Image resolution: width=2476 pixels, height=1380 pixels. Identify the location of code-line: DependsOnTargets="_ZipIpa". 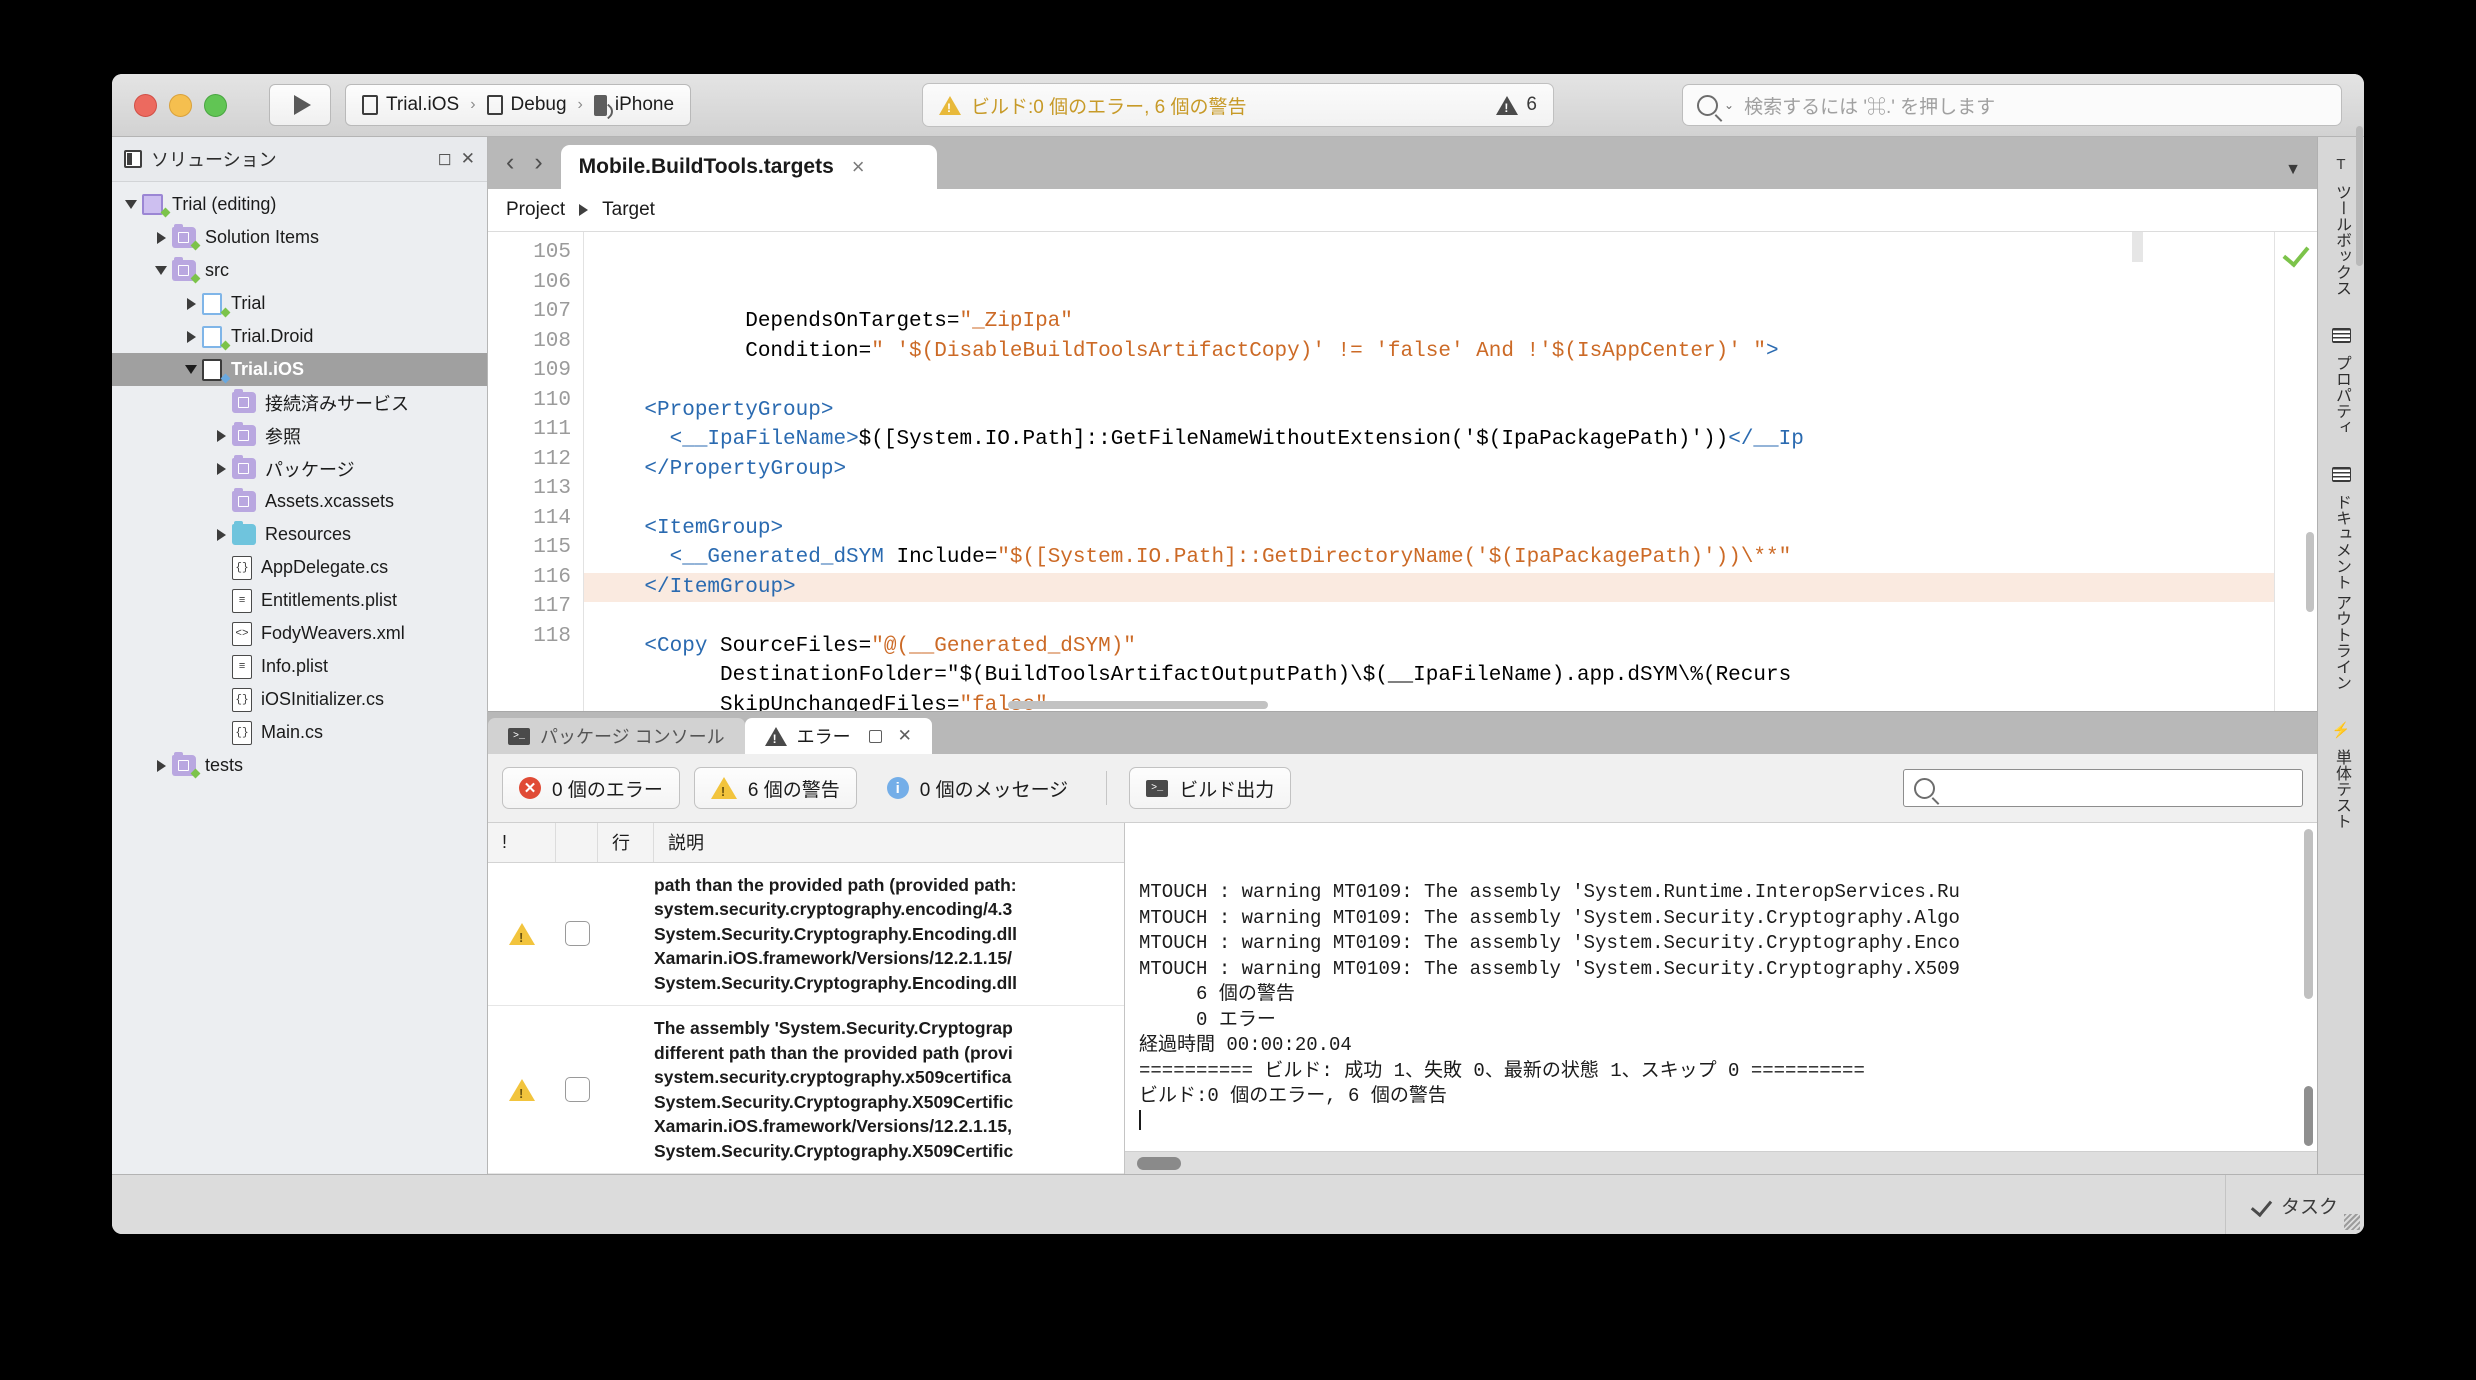
(1429, 322).